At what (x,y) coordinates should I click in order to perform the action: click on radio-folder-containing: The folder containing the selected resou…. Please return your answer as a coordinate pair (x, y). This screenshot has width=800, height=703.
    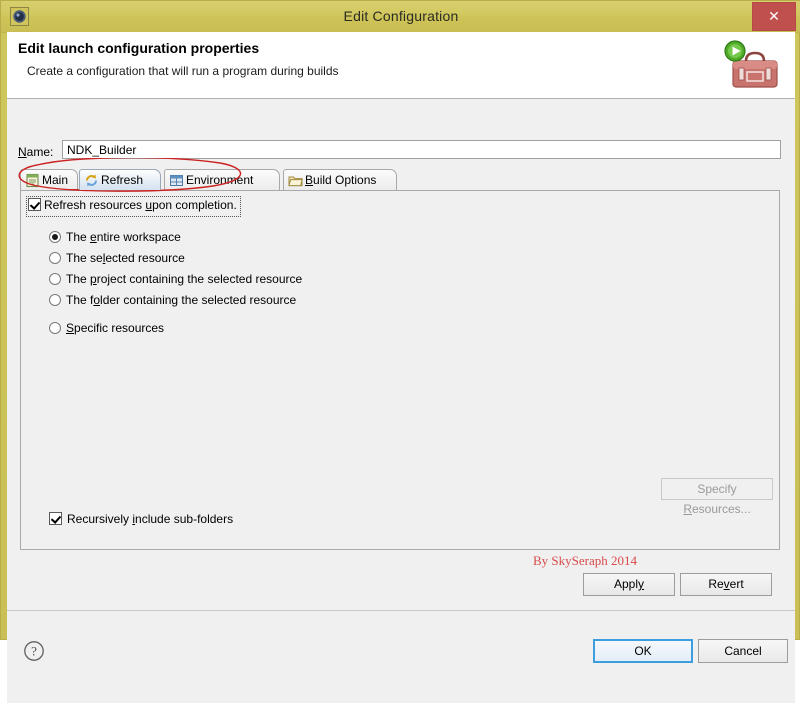
    Looking at the image, I should click on (172, 301).